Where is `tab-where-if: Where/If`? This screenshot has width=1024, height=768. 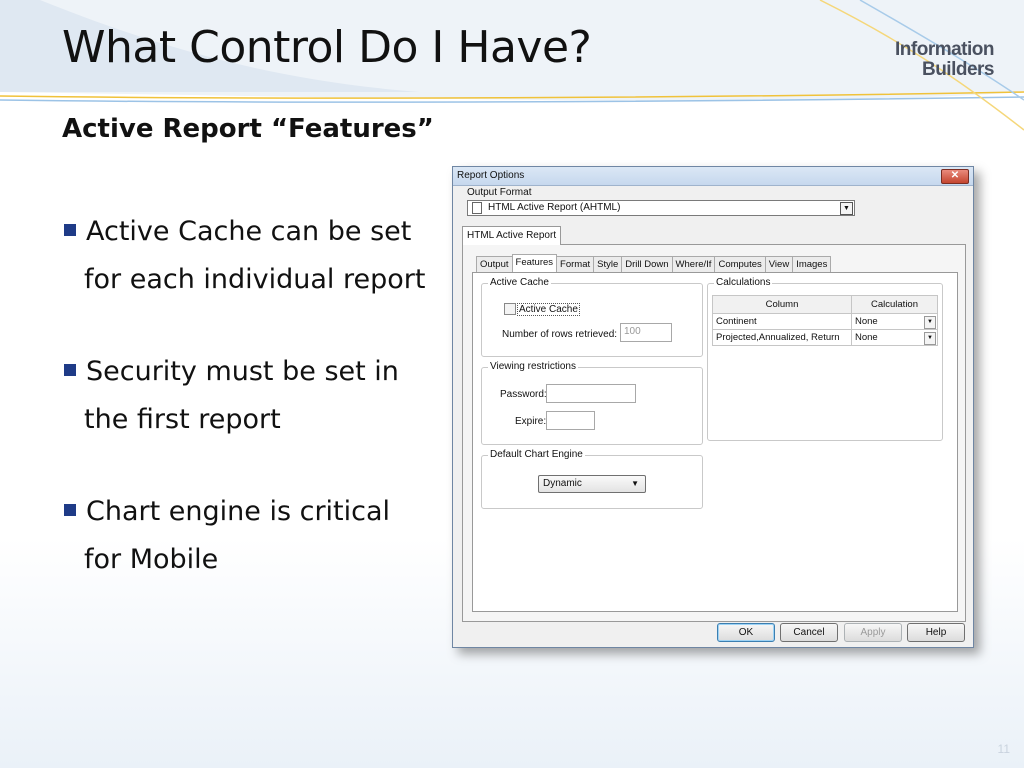 tab-where-if: Where/If is located at coordinates (693, 264).